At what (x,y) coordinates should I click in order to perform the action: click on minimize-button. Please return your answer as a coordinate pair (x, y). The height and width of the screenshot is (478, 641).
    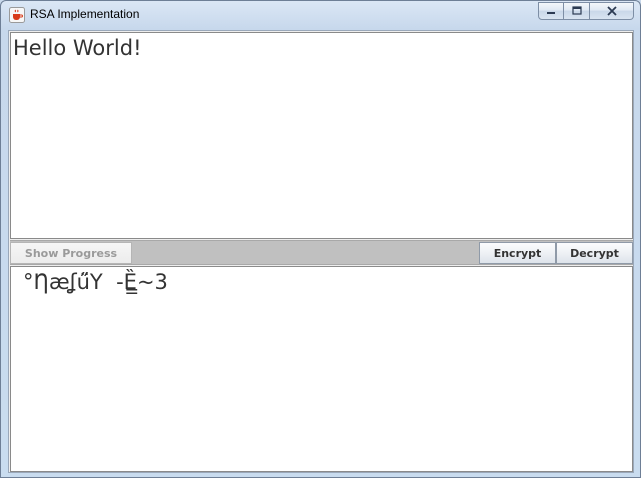
    Looking at the image, I should click on (551, 11).